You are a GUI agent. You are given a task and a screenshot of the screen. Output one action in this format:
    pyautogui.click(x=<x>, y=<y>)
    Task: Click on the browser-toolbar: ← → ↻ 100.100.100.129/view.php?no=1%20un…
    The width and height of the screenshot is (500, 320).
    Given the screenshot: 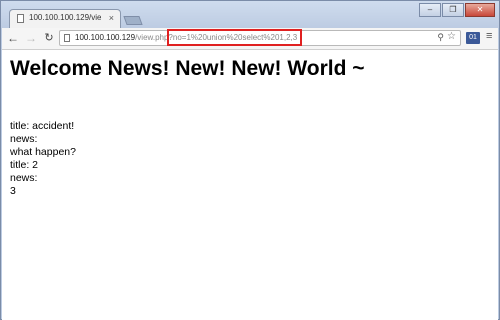 What is the action you would take?
    pyautogui.click(x=250, y=39)
    